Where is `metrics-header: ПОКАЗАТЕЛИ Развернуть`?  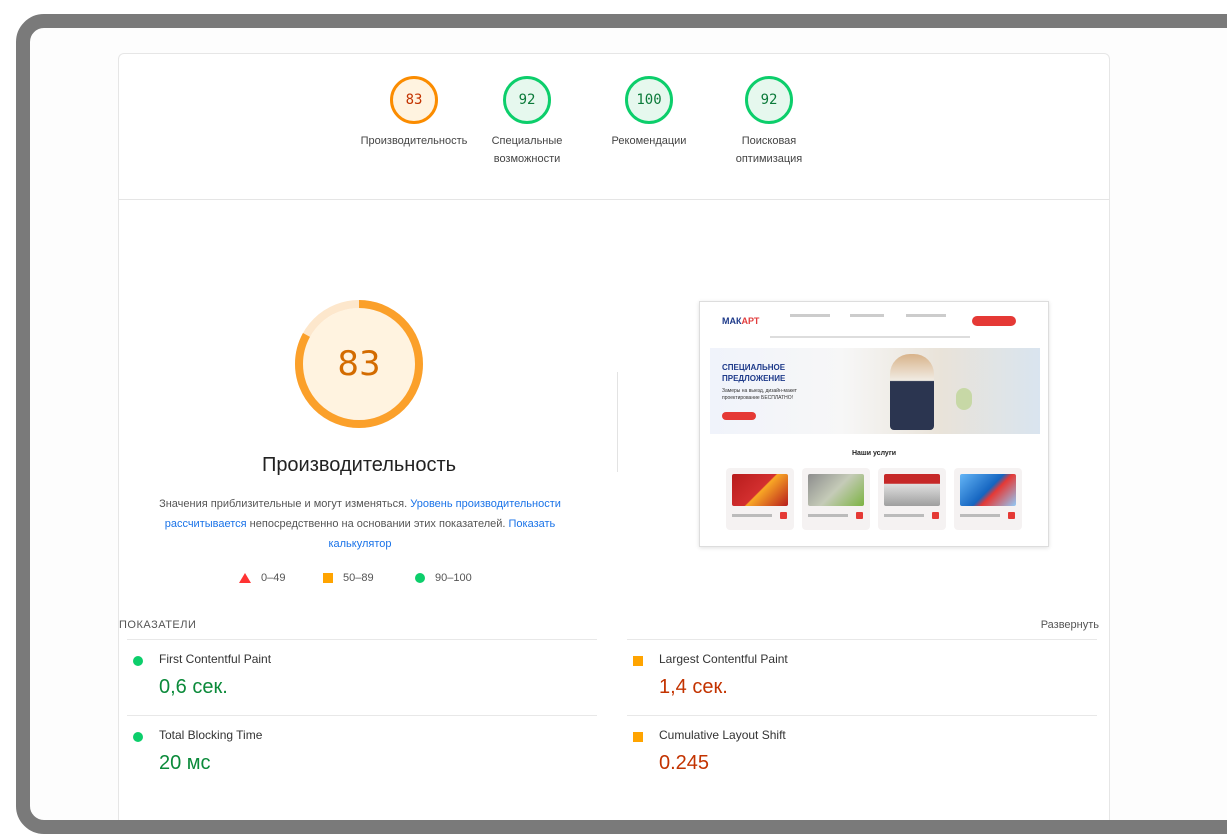 metrics-header: ПОКАЗАТЕЛИ Развернуть is located at coordinates (609, 625).